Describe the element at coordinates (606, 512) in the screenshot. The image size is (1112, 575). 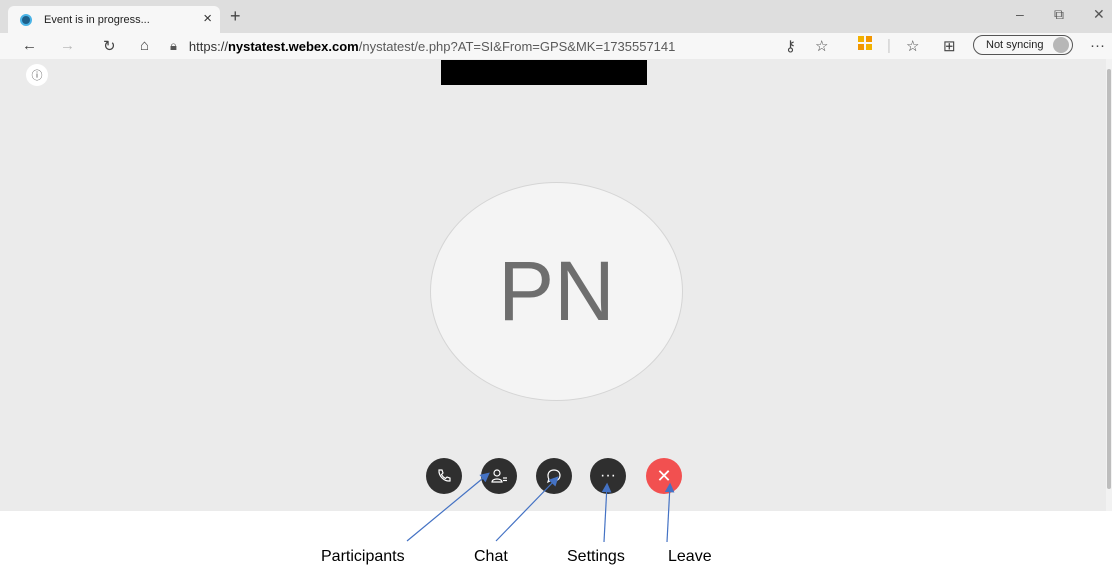
I see `arrow-settings` at that location.